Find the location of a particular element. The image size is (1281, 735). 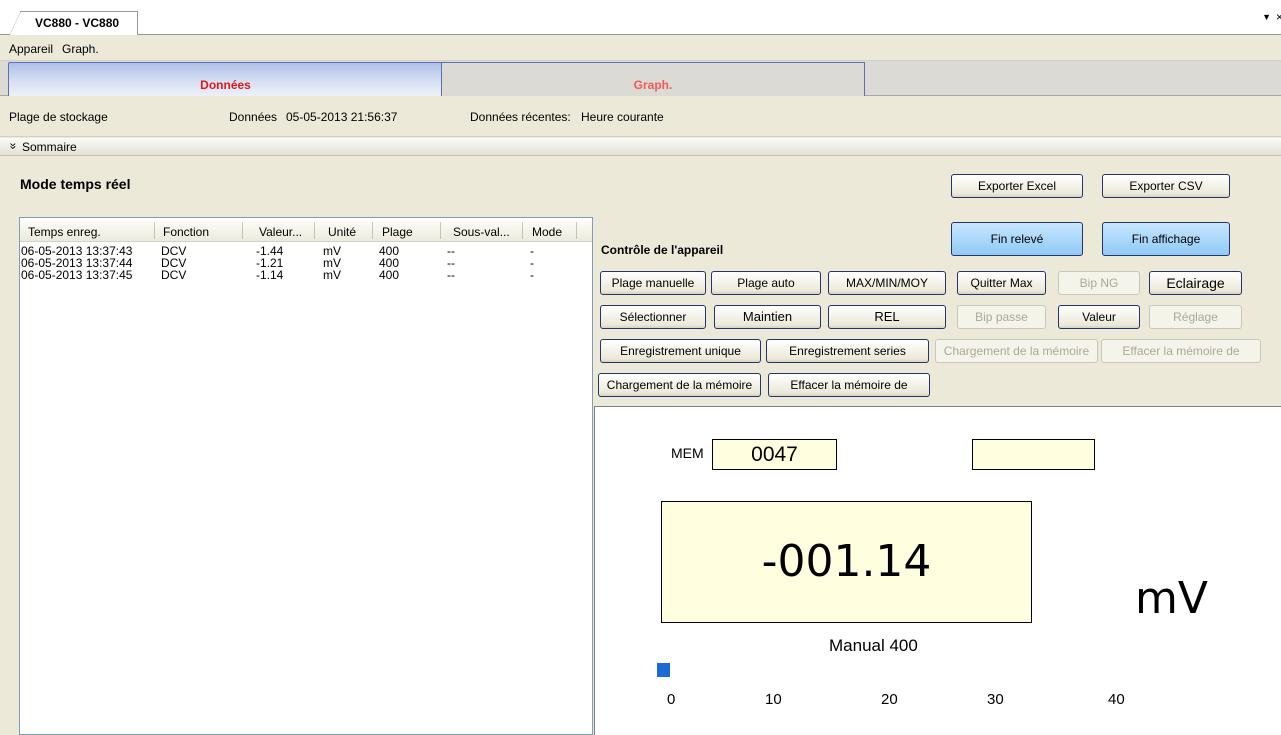

scale-tick-10: 10 is located at coordinates (773, 699).